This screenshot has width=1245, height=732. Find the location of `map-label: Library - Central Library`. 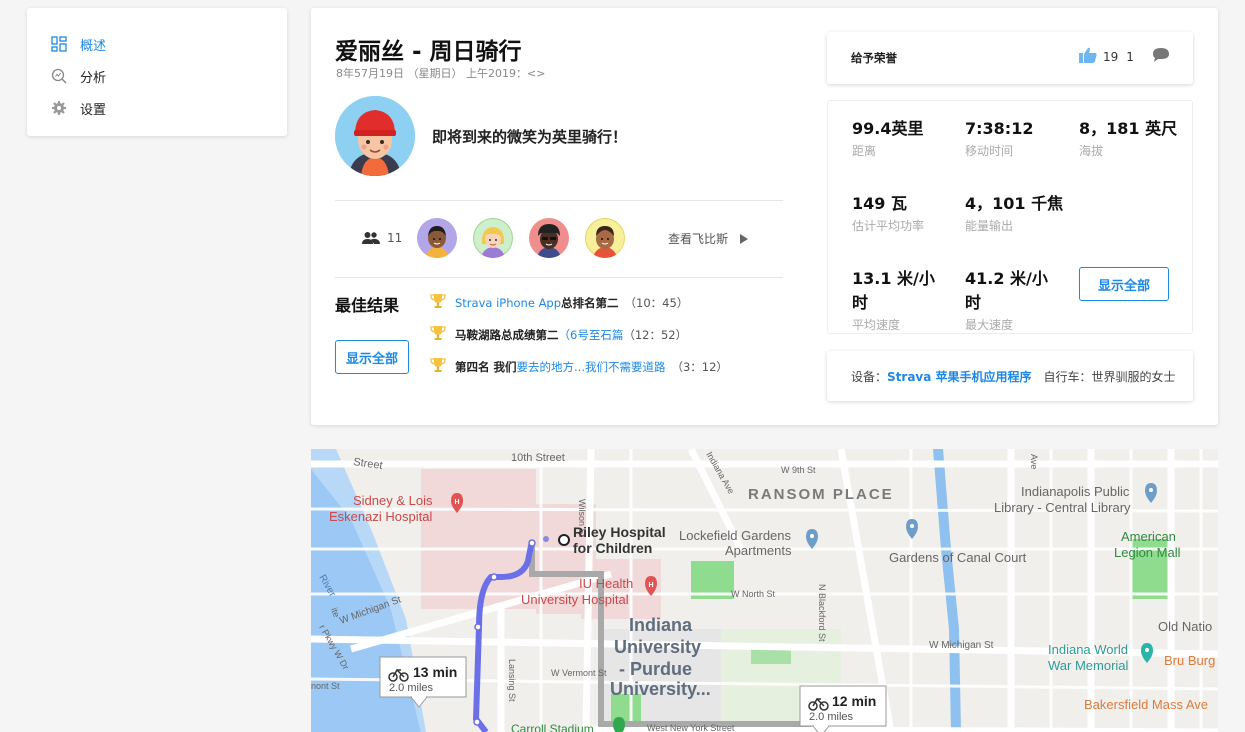

map-label: Library - Central Library is located at coordinates (1062, 507).